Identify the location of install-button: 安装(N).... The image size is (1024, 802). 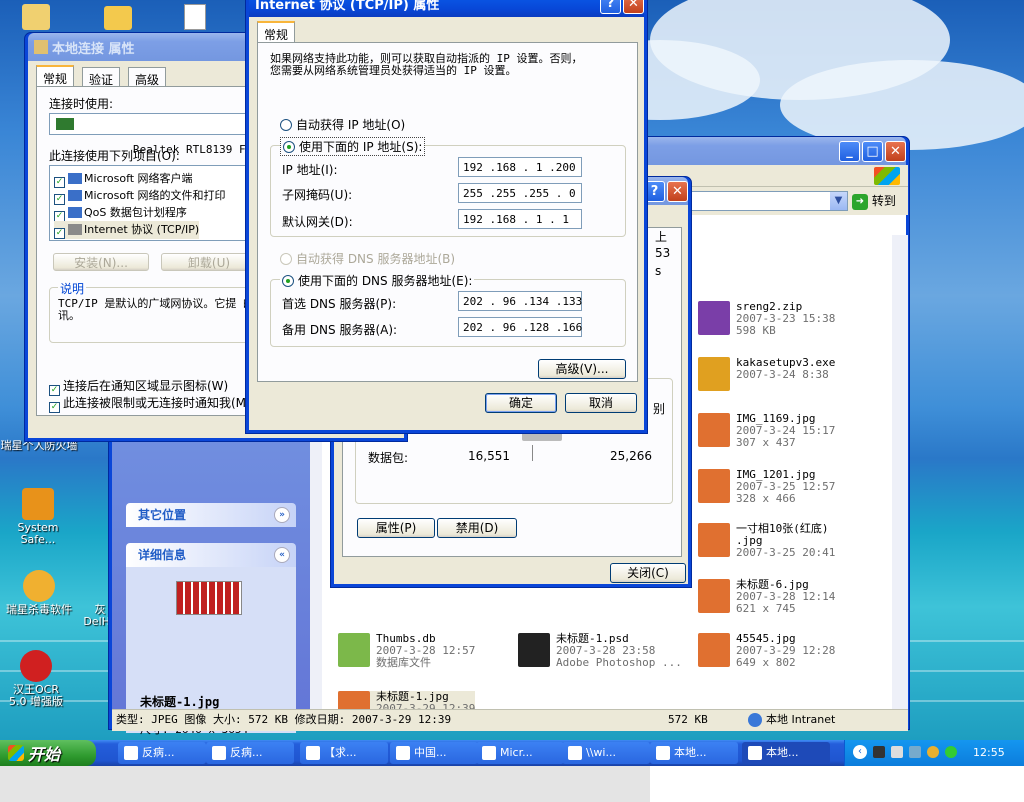
(101, 262).